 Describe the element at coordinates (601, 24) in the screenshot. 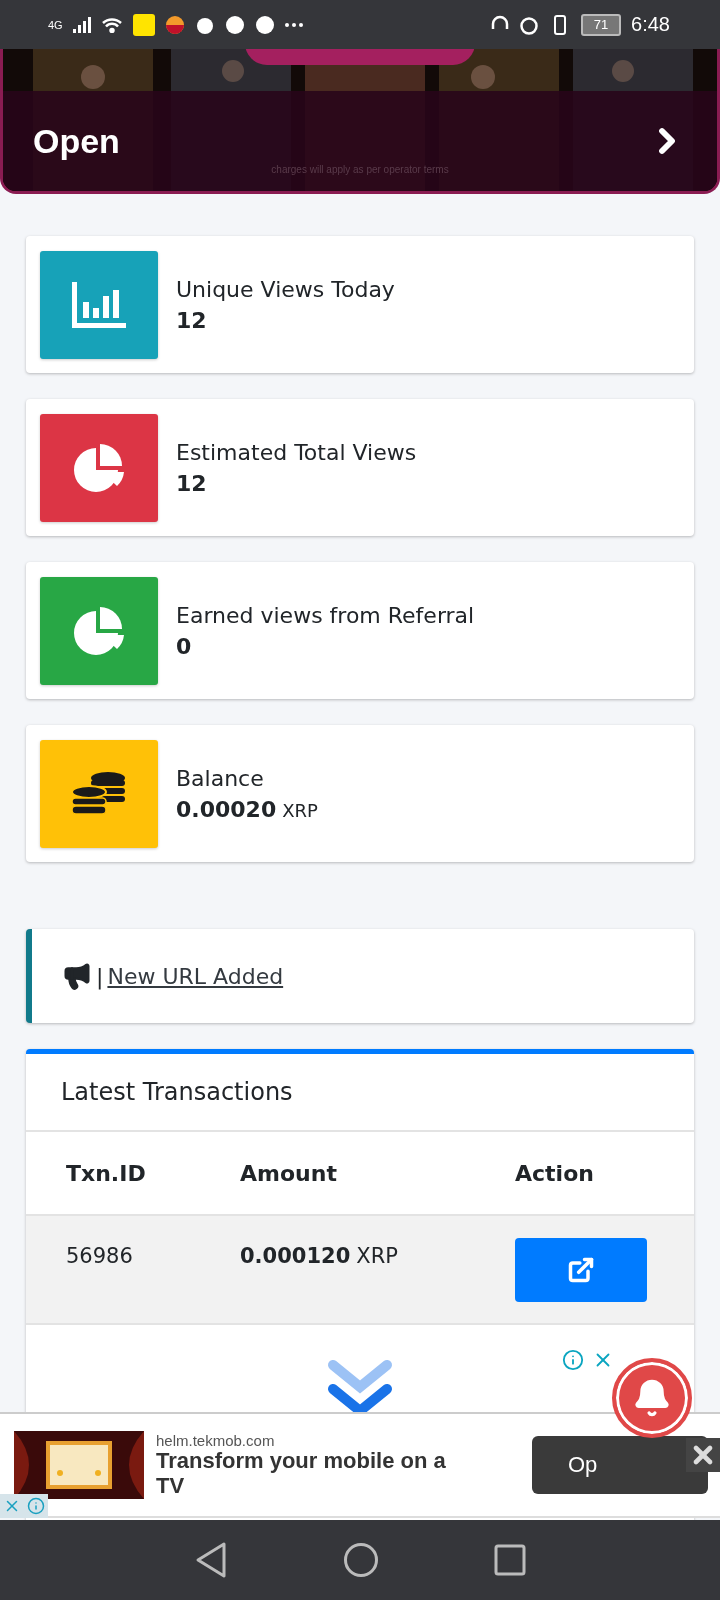

I see `battery-level: 71` at that location.